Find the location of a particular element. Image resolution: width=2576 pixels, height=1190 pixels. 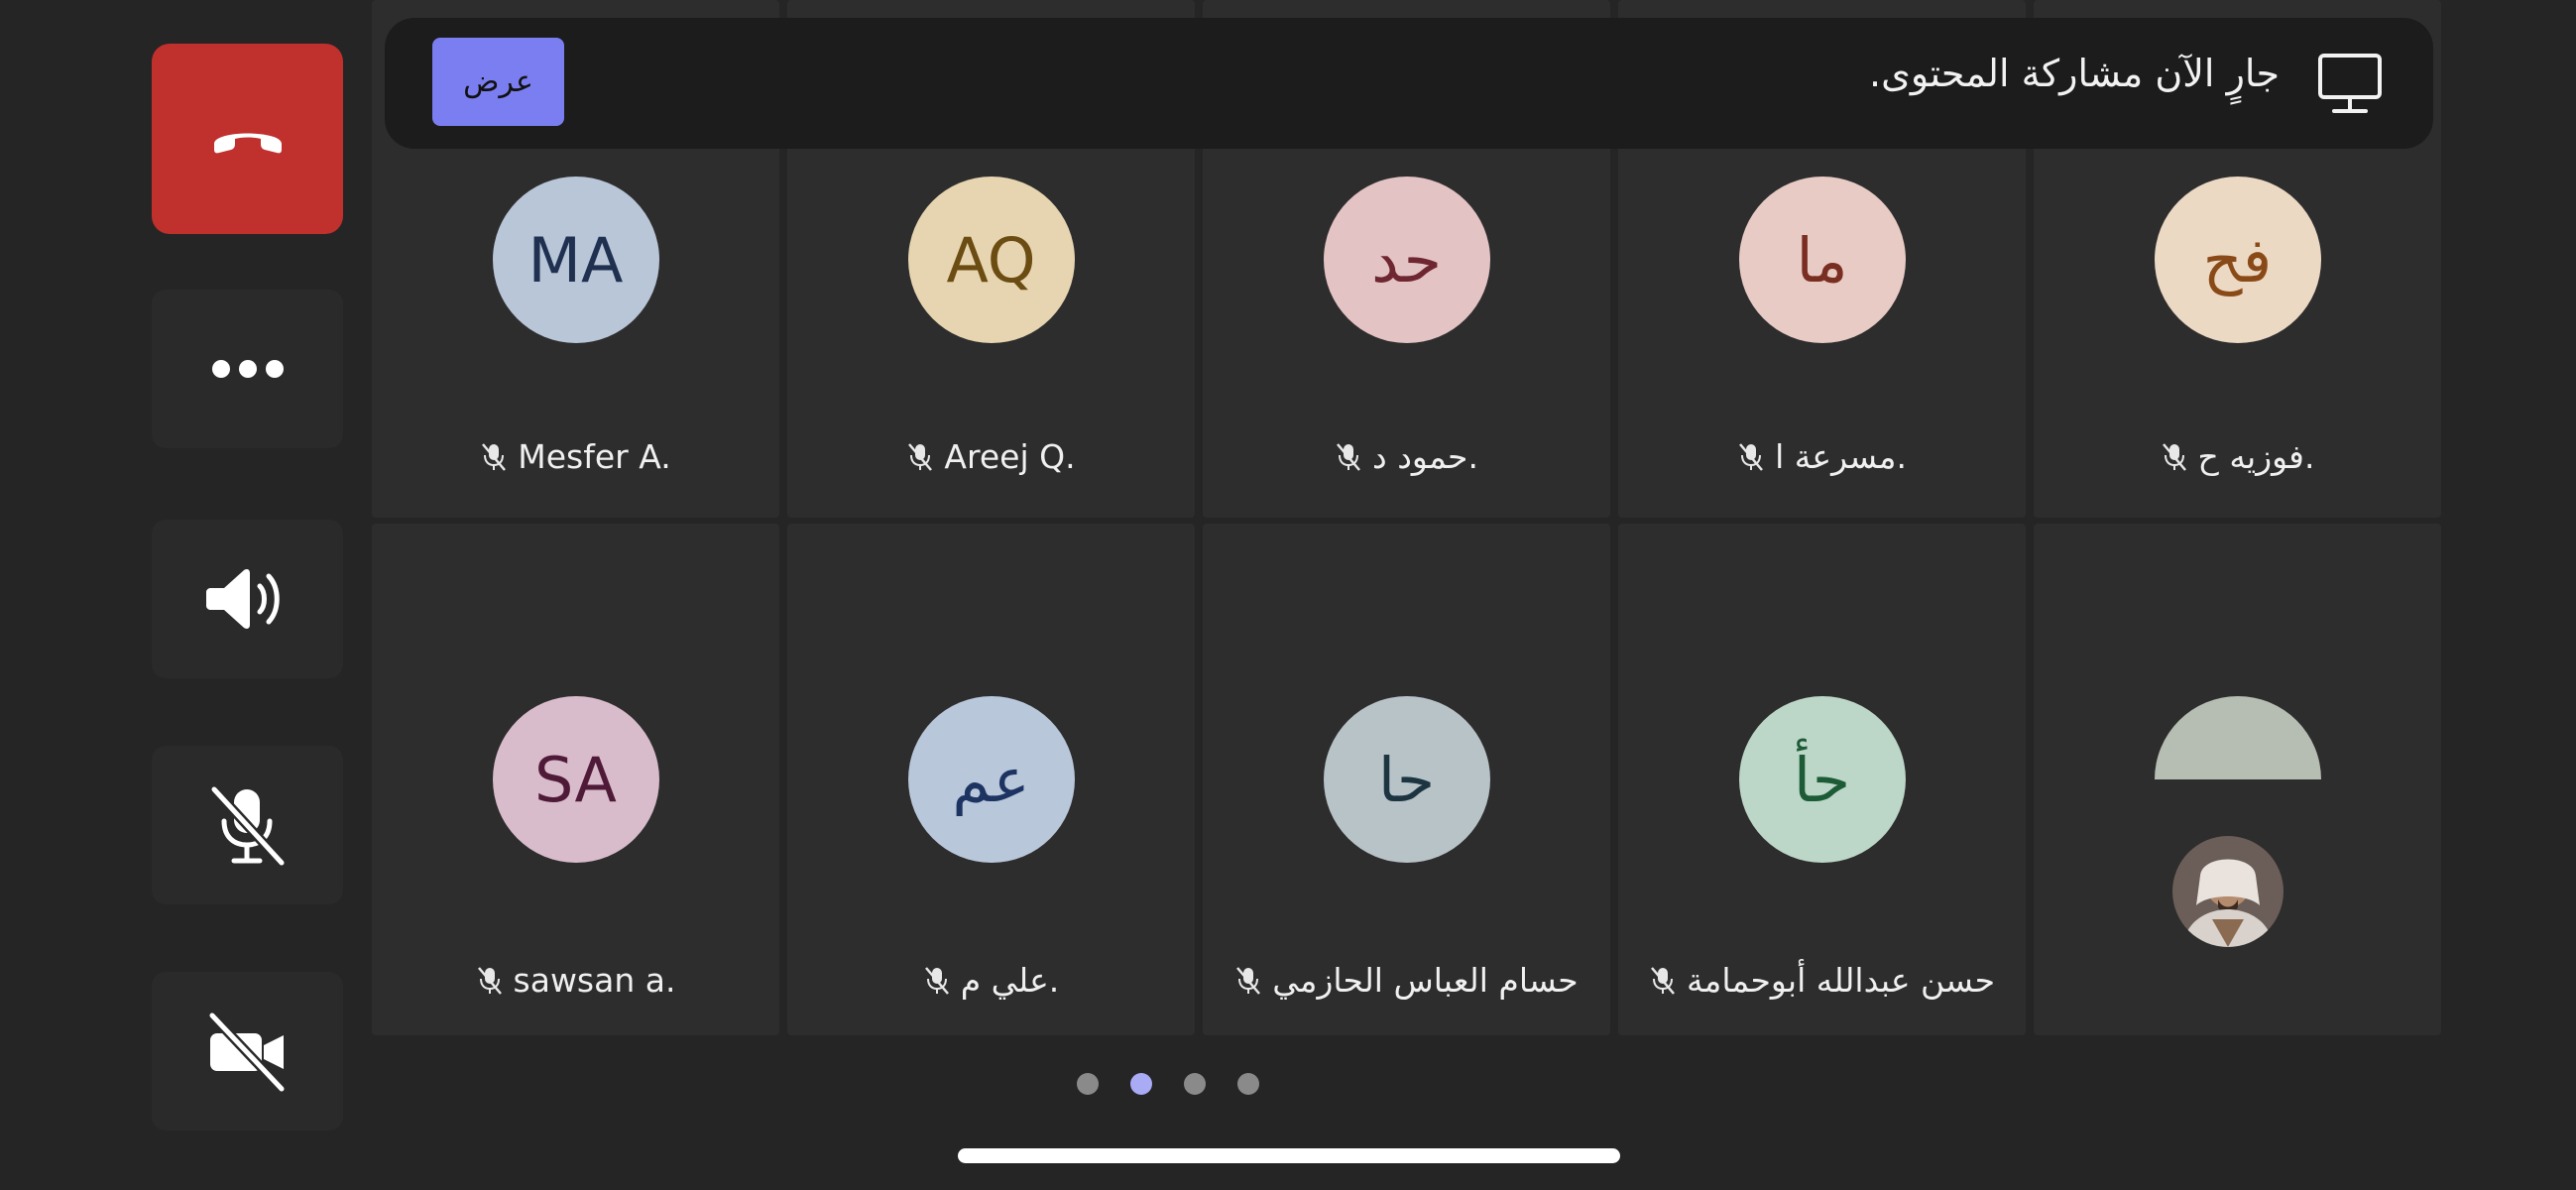

avatar: حد is located at coordinates (1407, 260).